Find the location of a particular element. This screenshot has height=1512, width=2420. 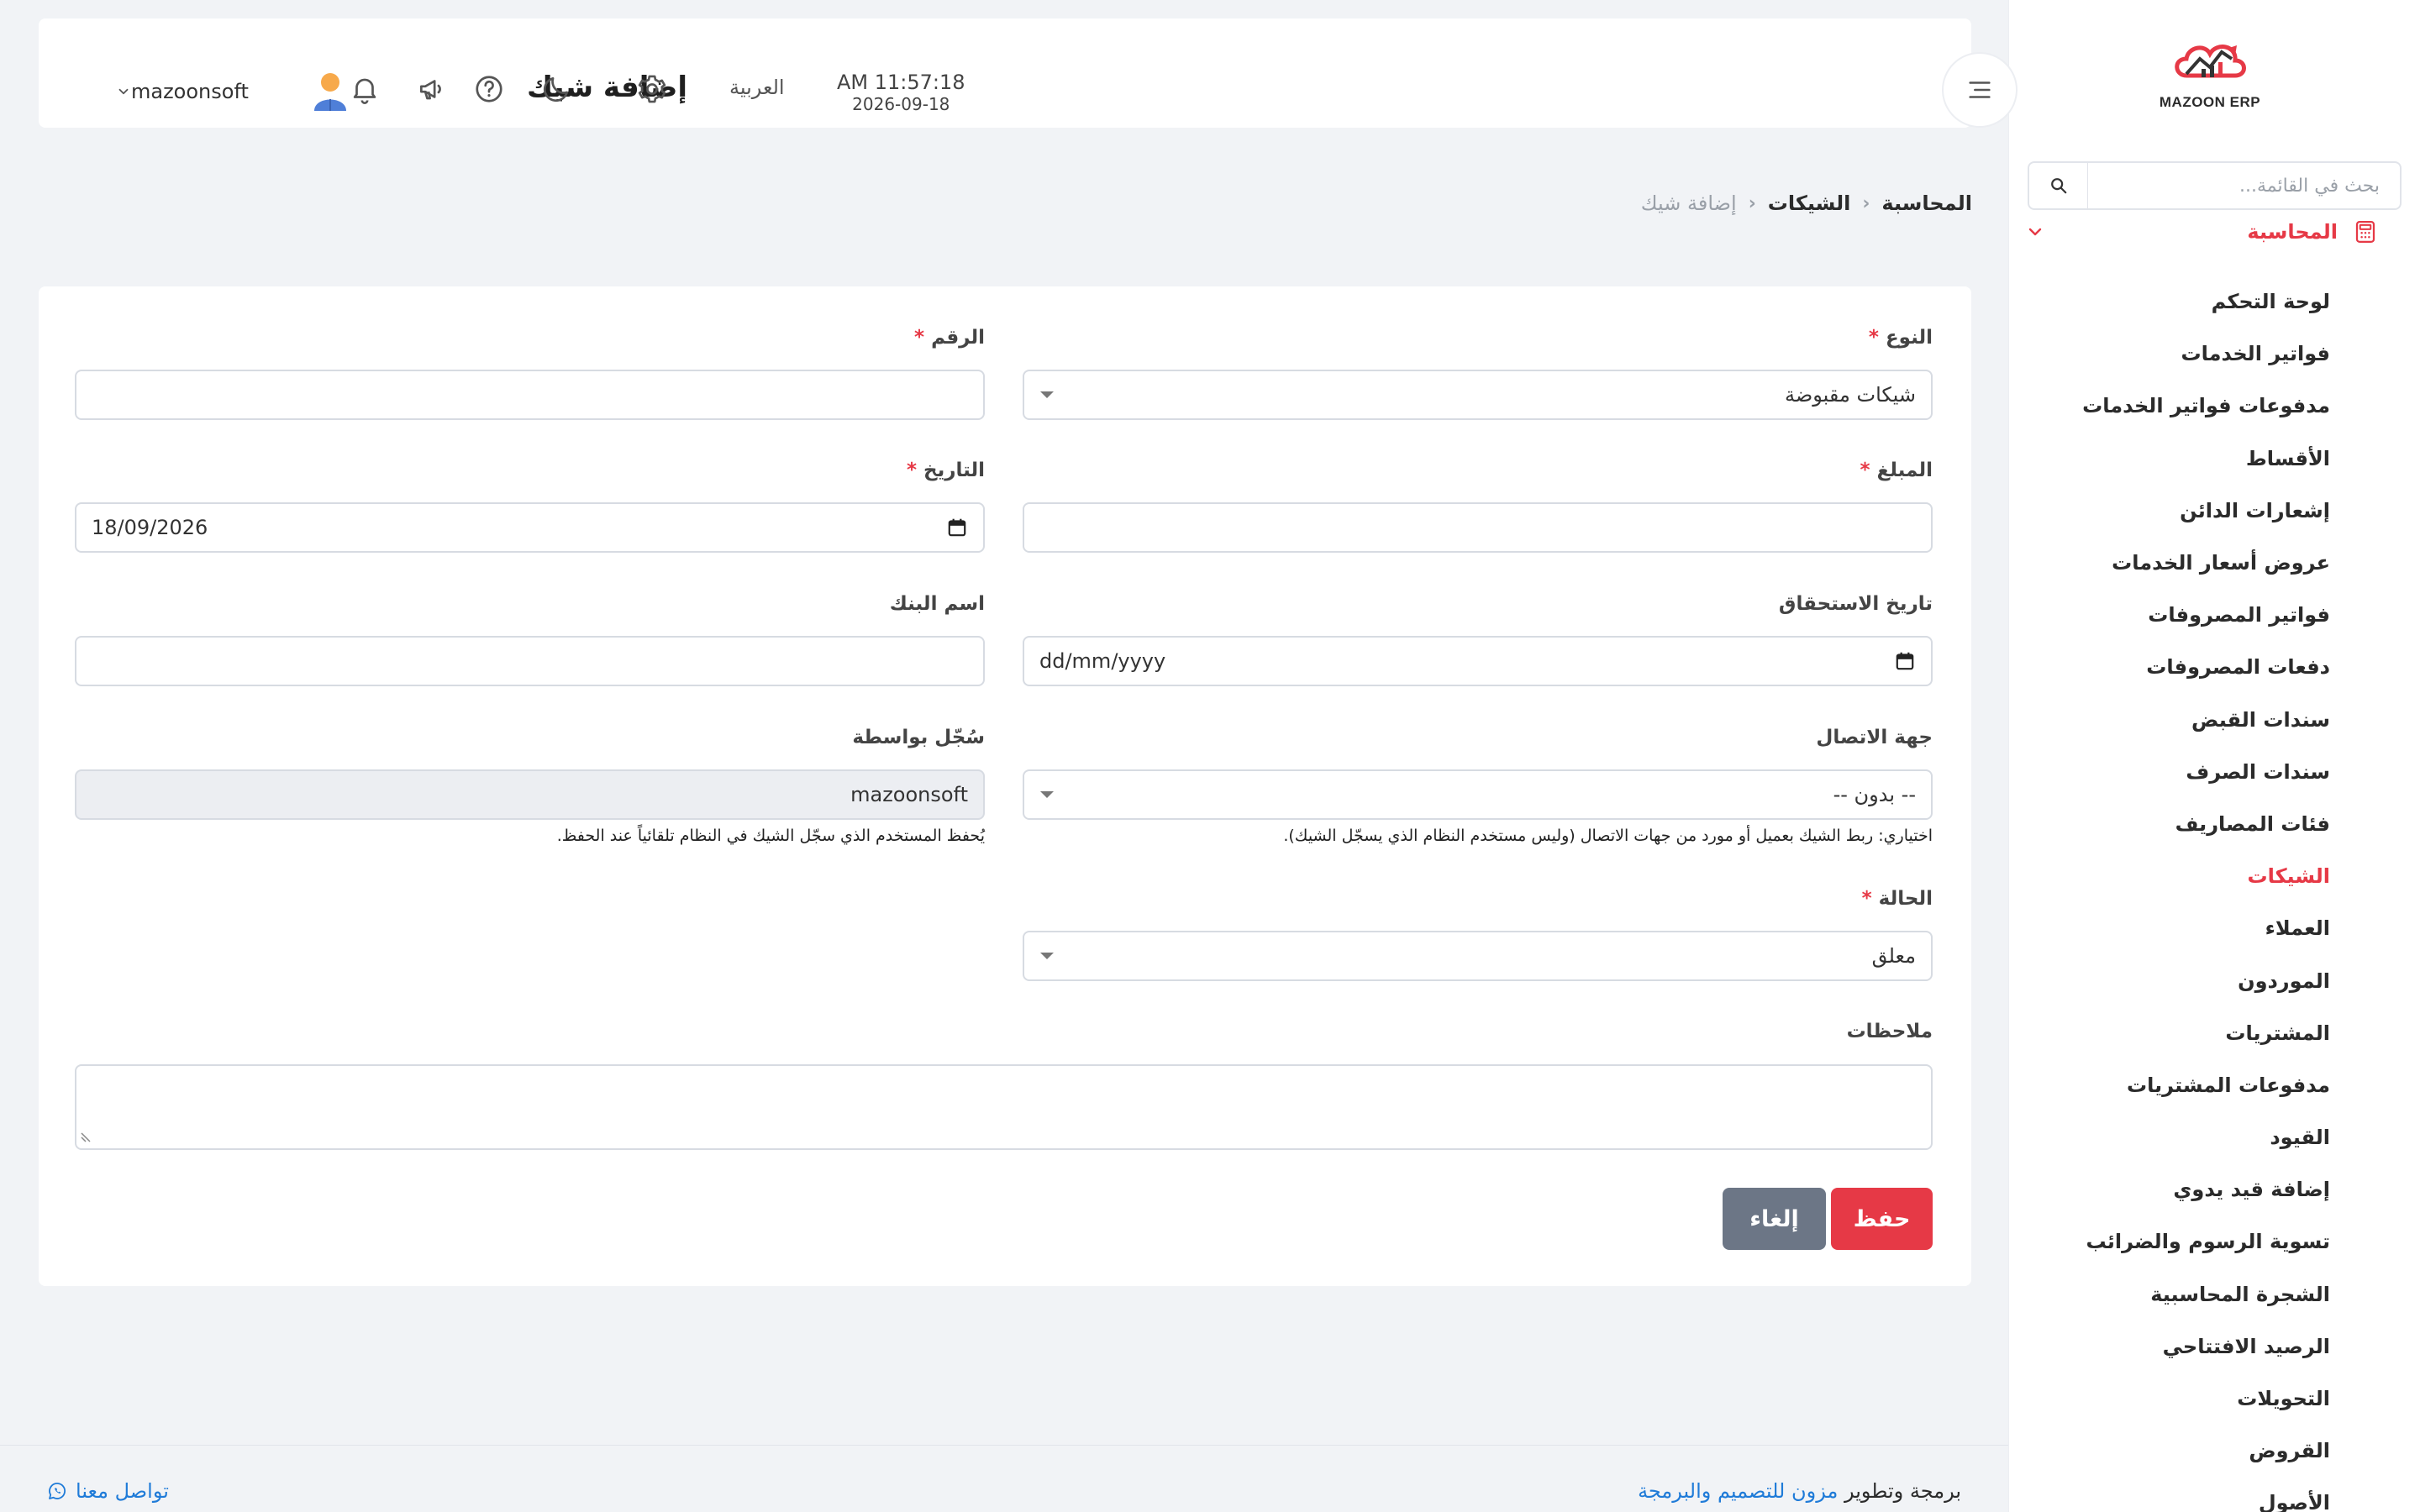

sidebar-item-assets: الأصول is located at coordinates (2214, 1494).